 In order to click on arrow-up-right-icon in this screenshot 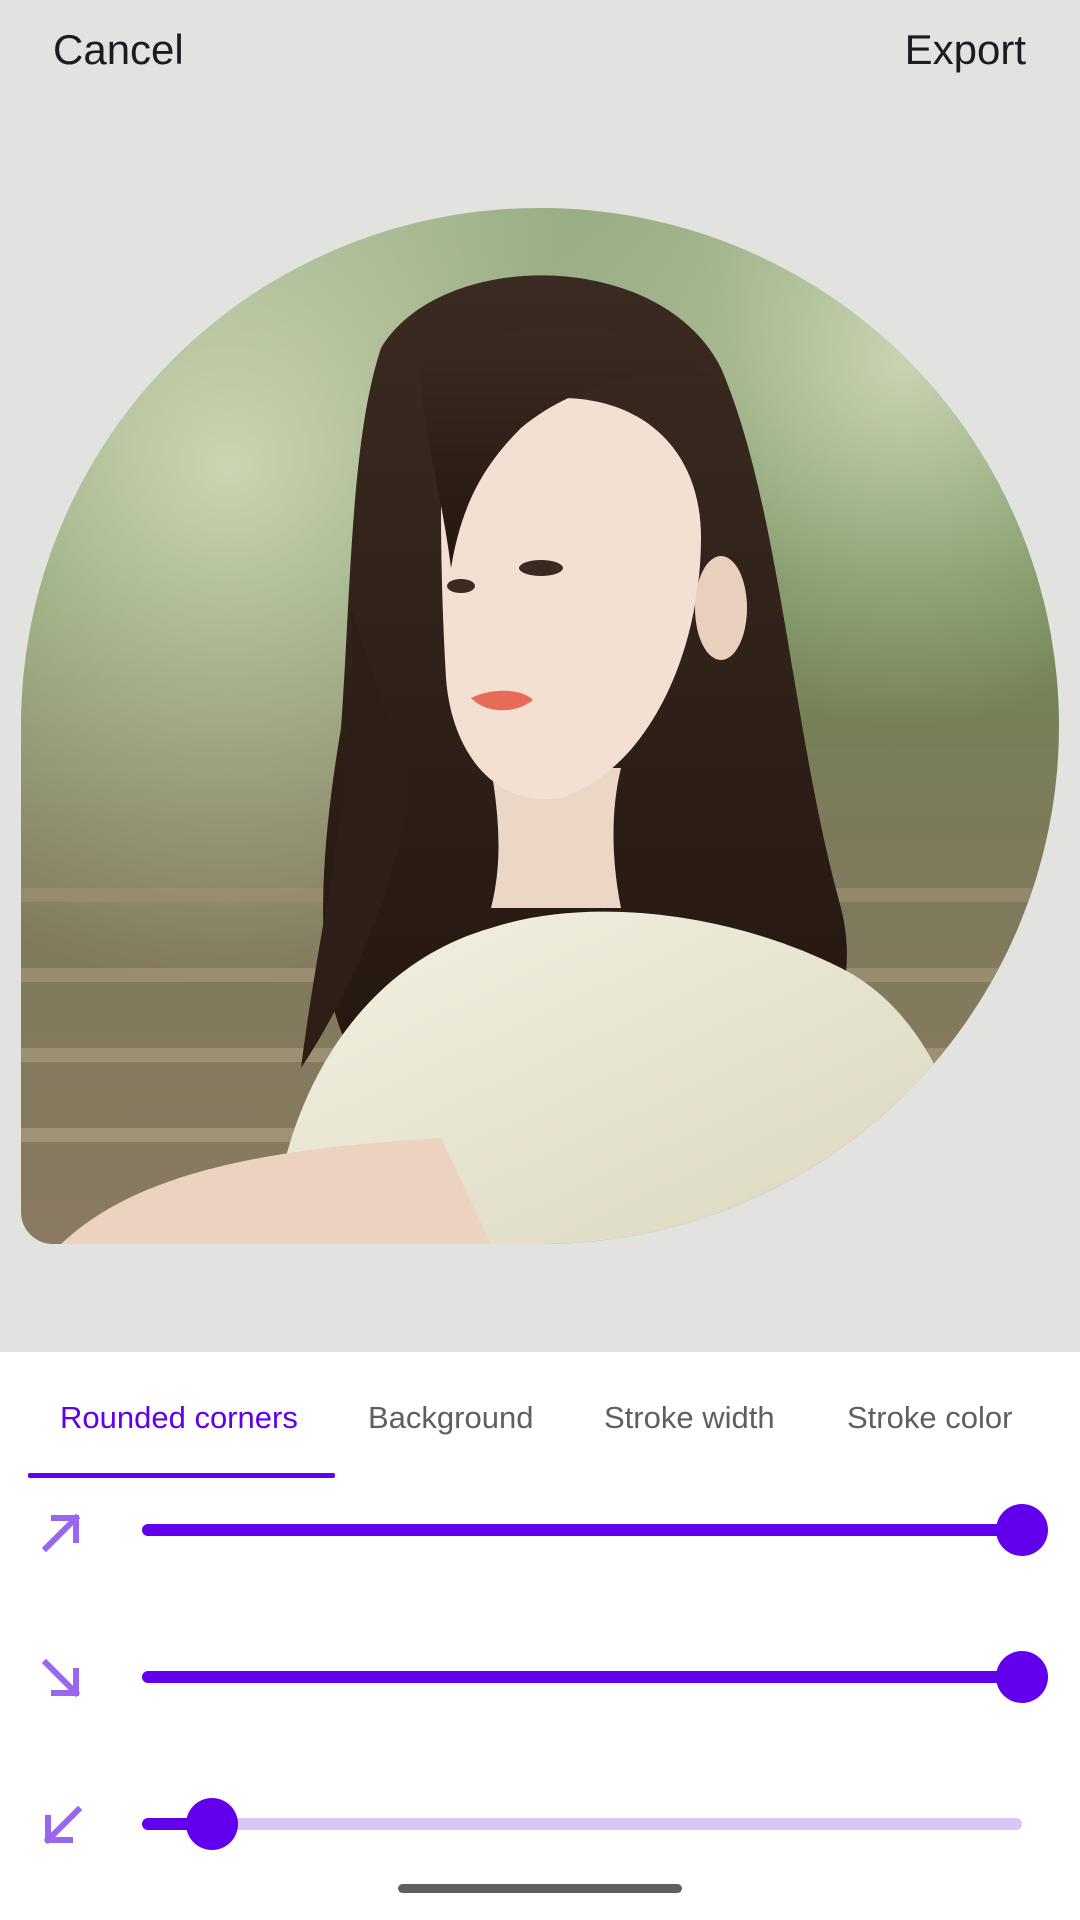, I will do `click(61, 1533)`.